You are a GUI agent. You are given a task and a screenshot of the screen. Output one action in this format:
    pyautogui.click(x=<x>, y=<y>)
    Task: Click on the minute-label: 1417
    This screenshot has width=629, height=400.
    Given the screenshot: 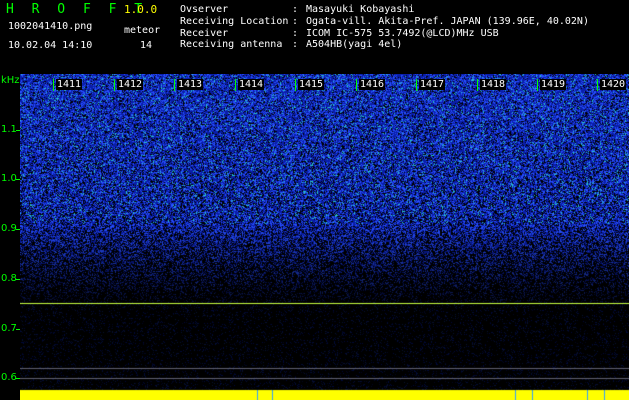 What is the action you would take?
    pyautogui.click(x=432, y=84)
    